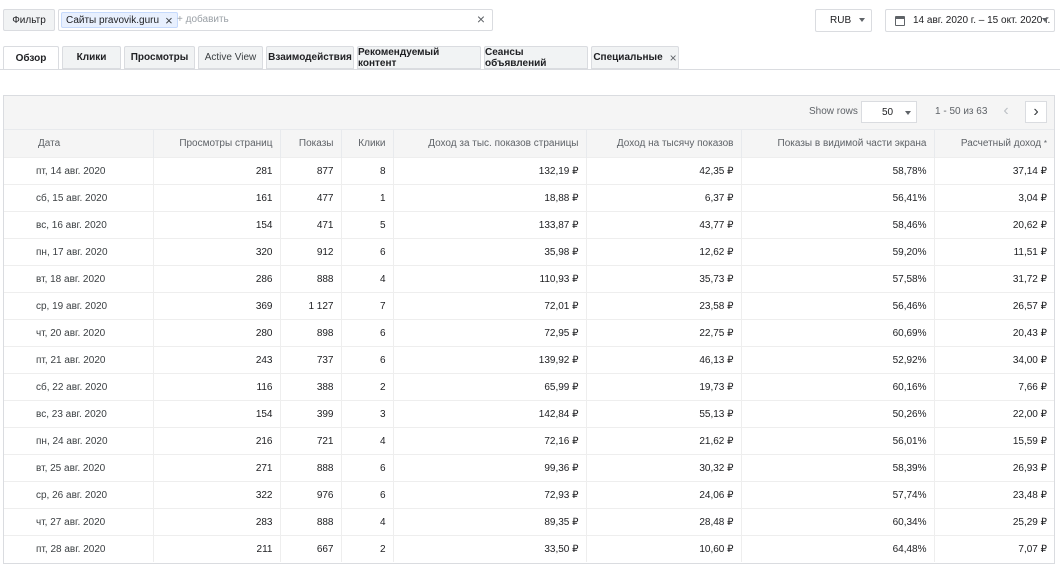  I want to click on page-views-cell: 283, so click(217, 522).